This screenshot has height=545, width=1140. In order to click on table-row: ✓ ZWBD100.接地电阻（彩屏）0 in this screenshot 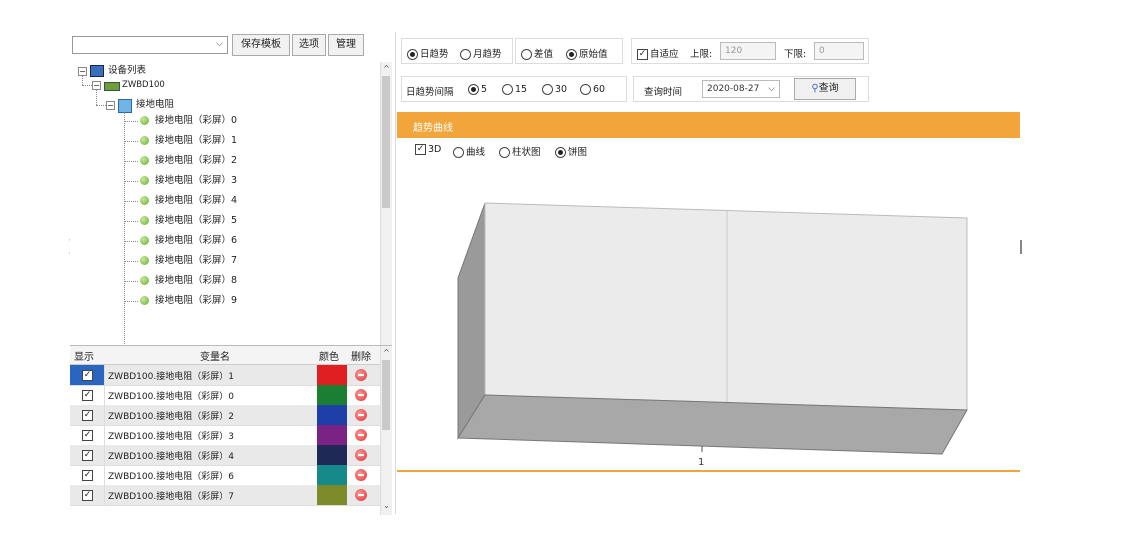, I will do `click(225, 395)`.